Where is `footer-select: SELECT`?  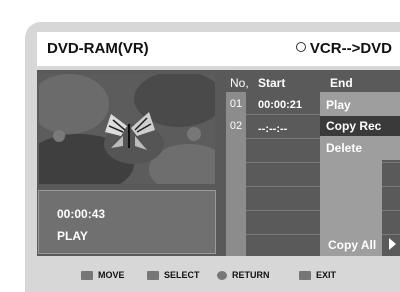 footer-select: SELECT is located at coordinates (173, 275).